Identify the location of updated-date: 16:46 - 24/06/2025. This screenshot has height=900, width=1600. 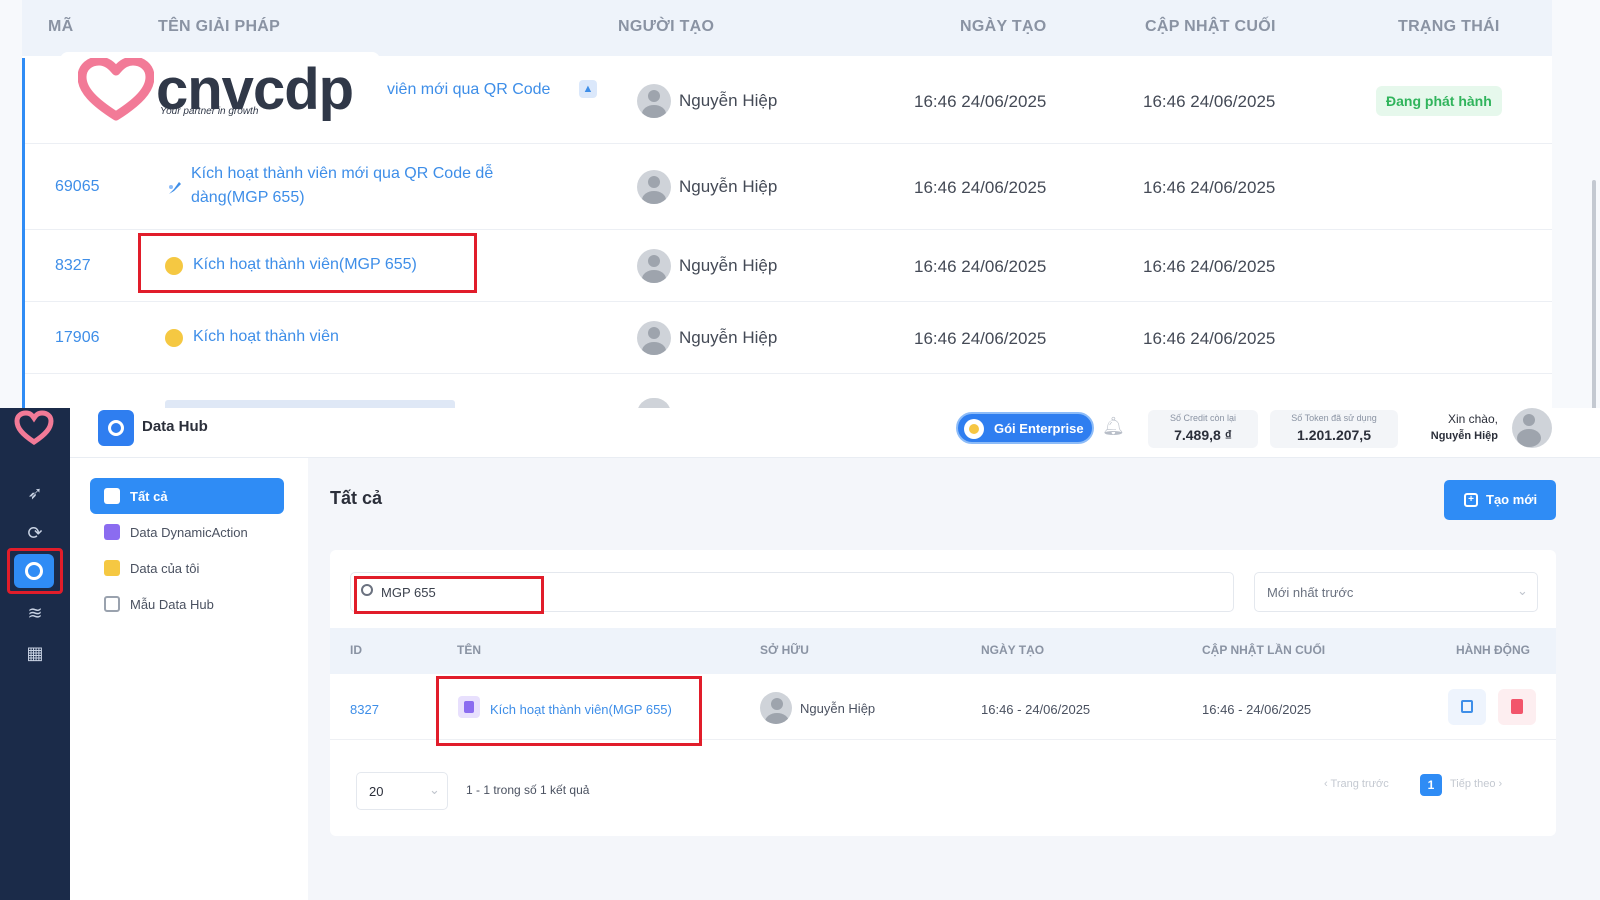
(1257, 709).